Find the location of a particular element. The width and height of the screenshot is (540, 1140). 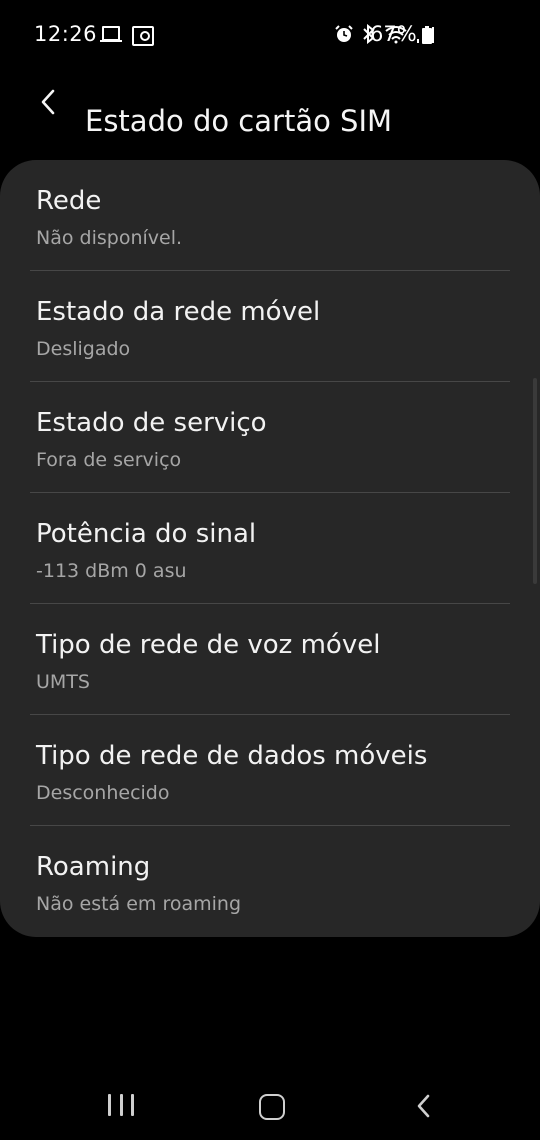

item-subtitle: Desligado is located at coordinates (83, 349).